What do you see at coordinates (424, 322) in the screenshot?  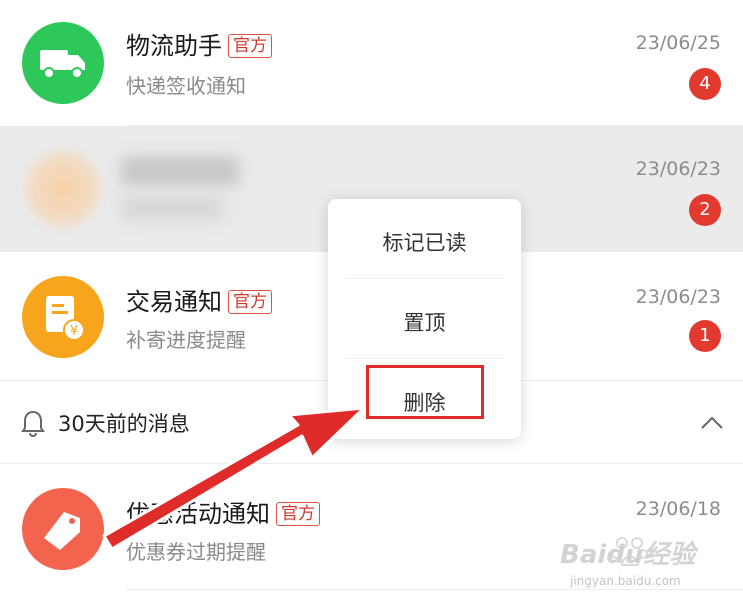 I see `menu-item-pin: 置顶` at bounding box center [424, 322].